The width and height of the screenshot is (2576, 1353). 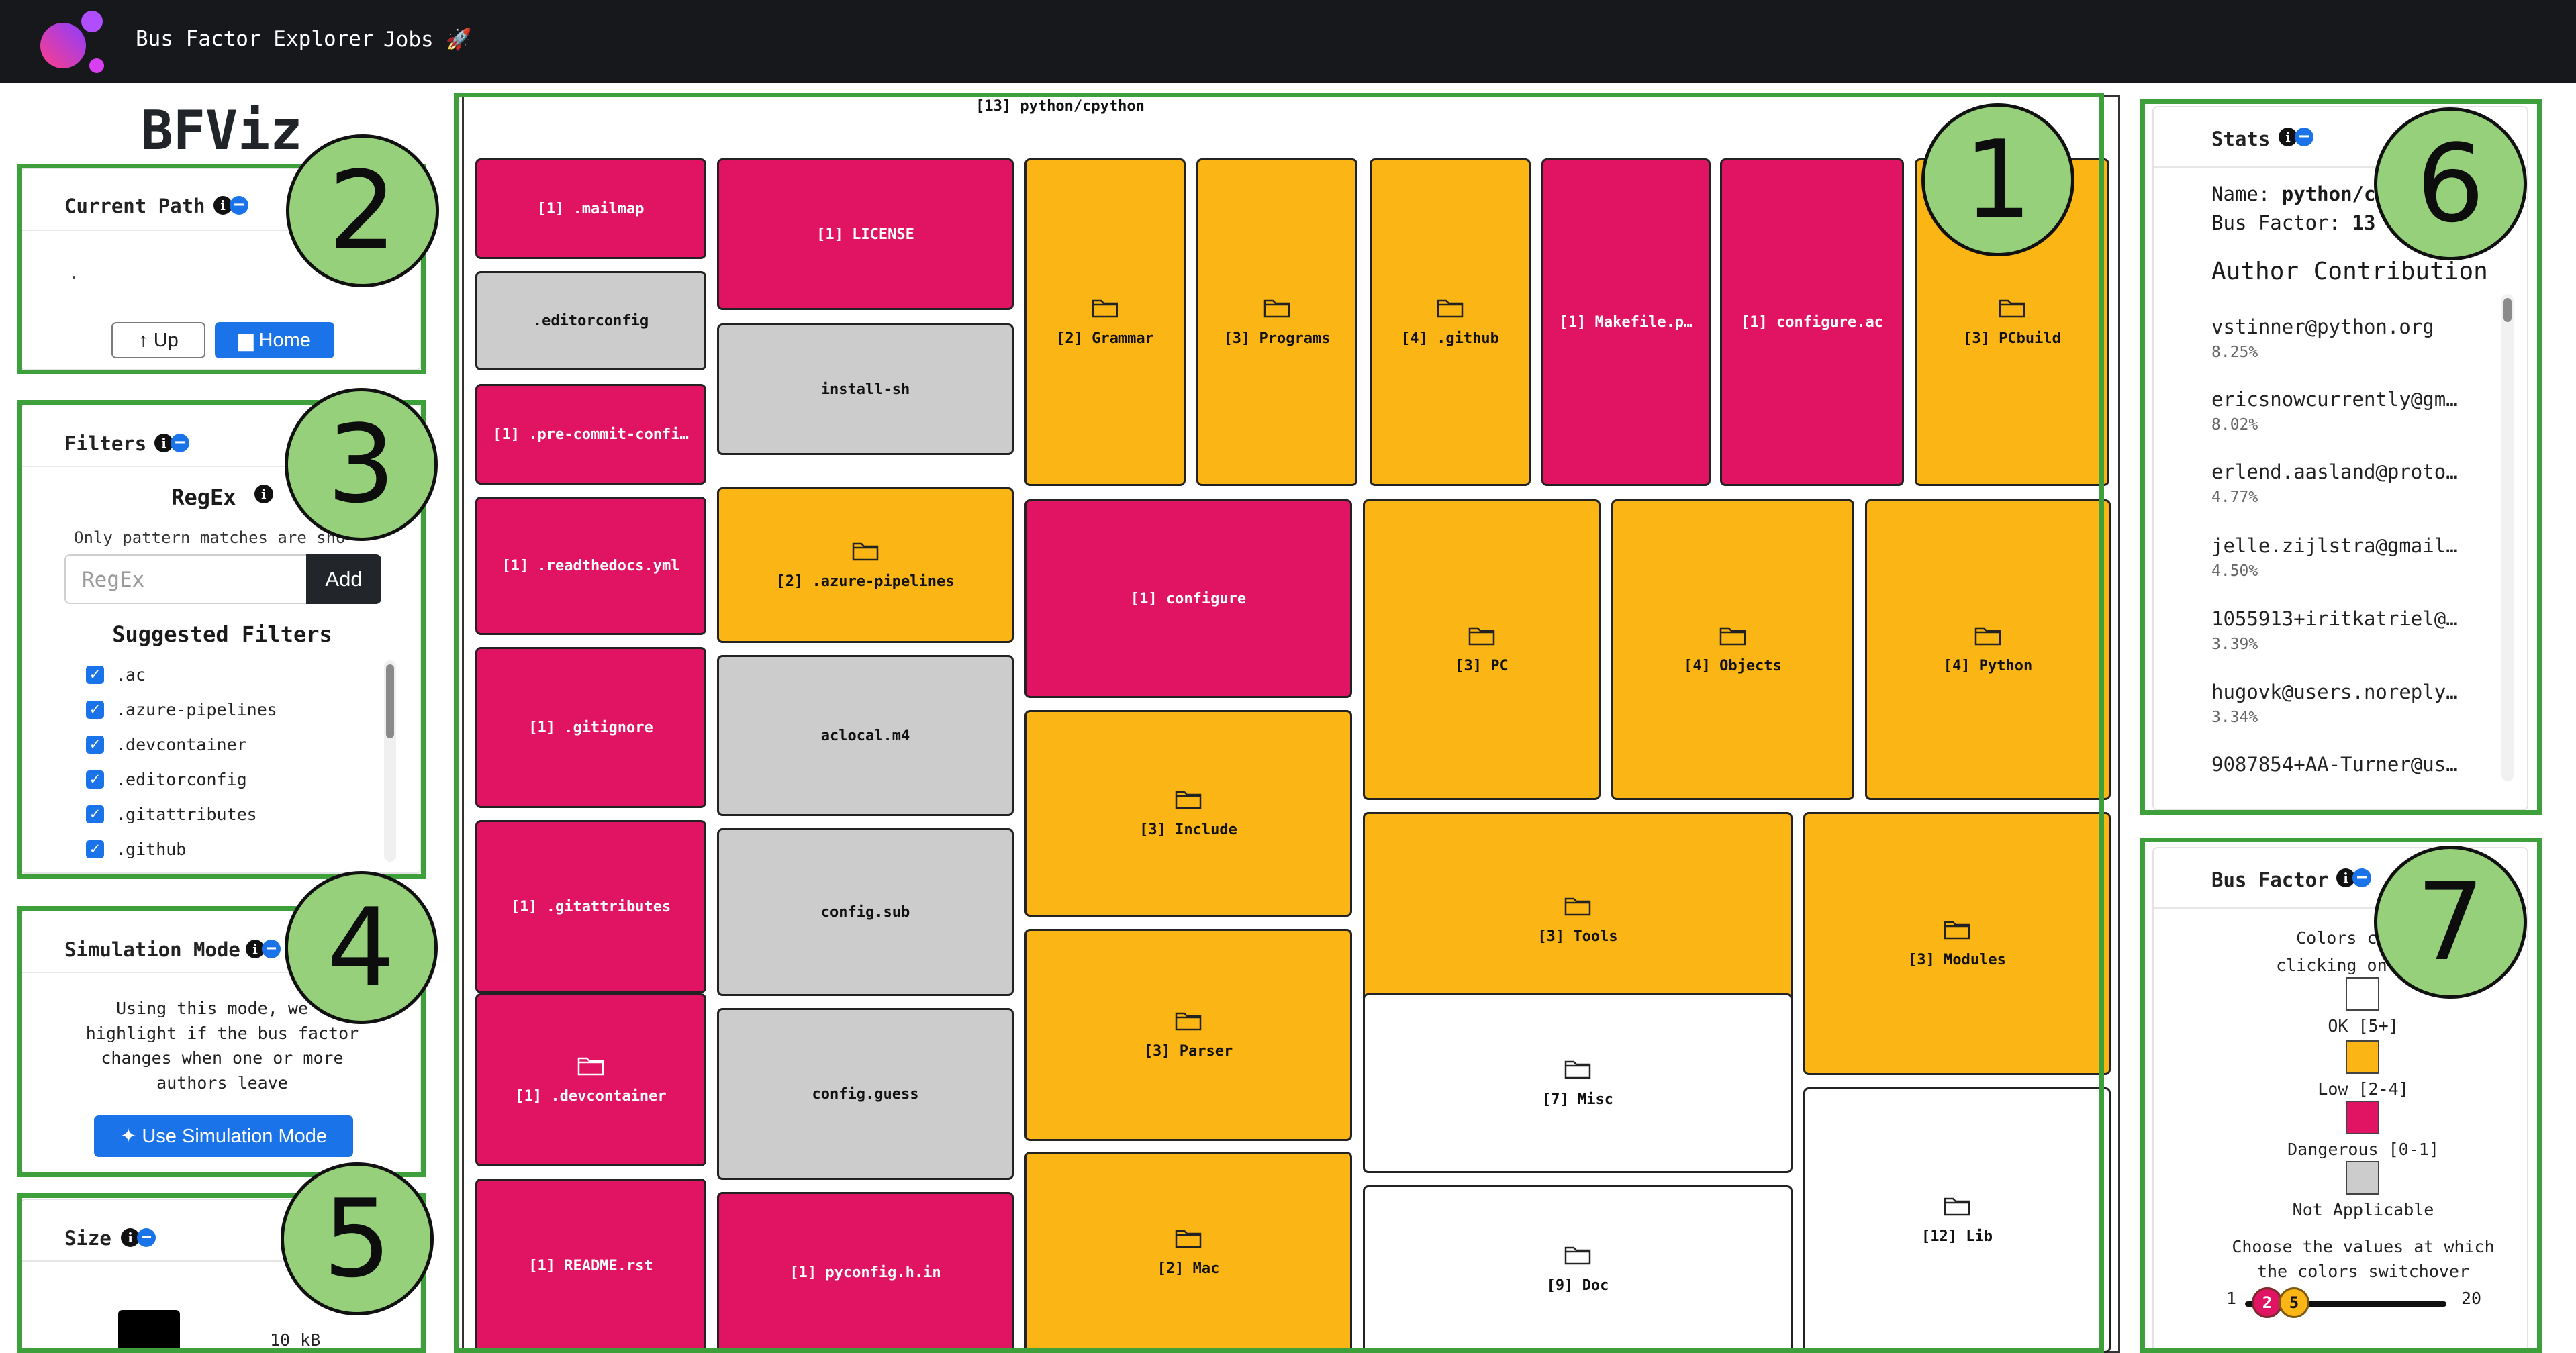 What do you see at coordinates (2349, 271) in the screenshot?
I see `author-contribution-title: Author Contribution` at bounding box center [2349, 271].